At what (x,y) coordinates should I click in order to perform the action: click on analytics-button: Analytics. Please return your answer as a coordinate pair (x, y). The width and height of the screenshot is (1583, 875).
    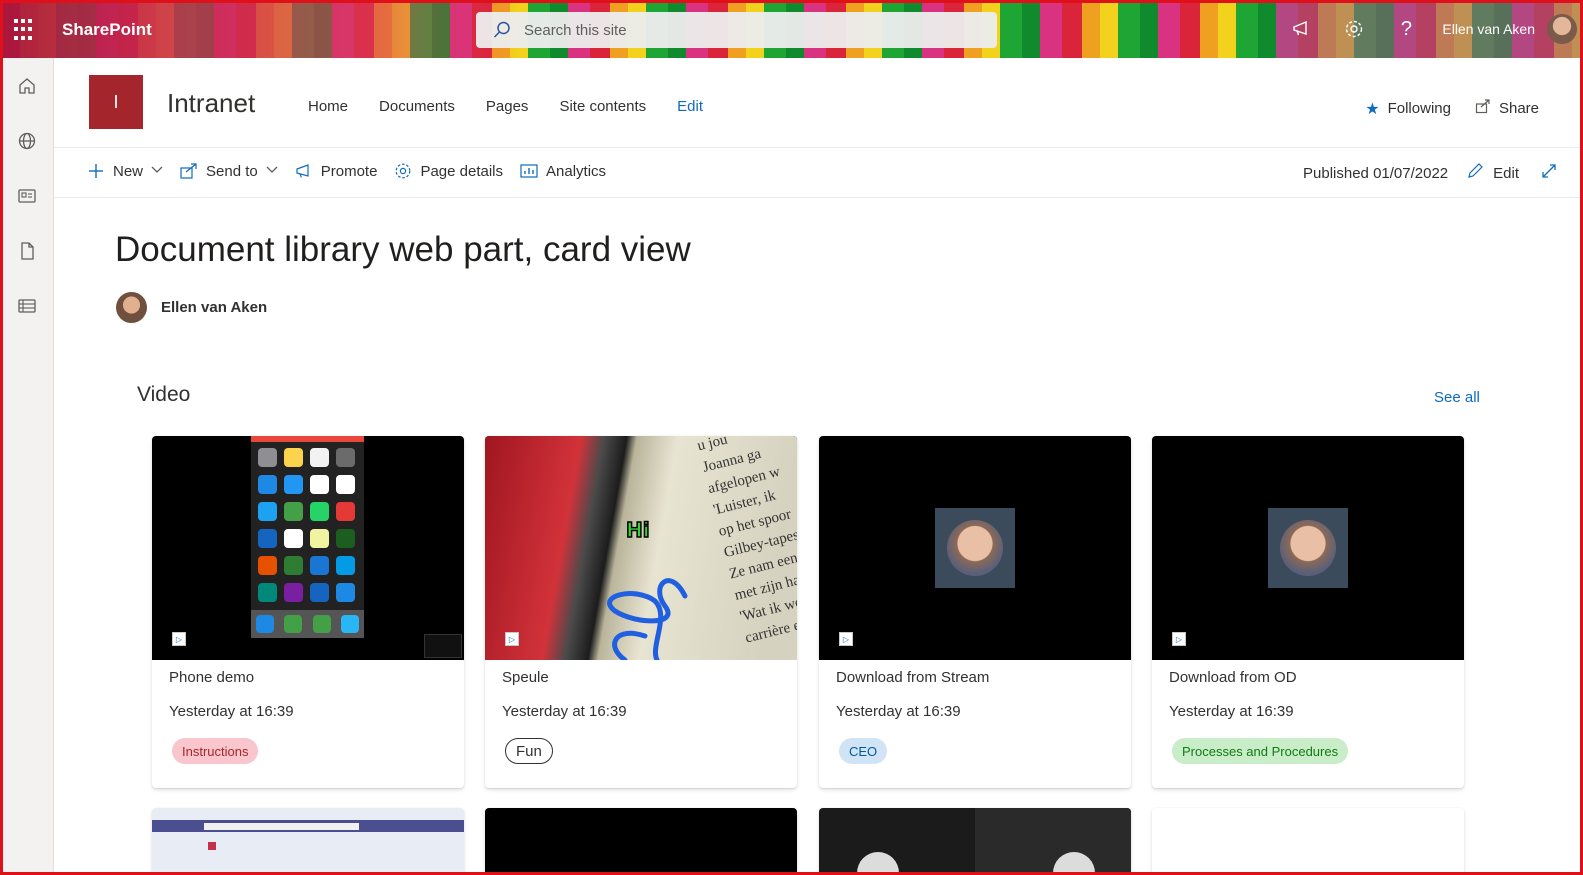
    Looking at the image, I should click on (563, 171).